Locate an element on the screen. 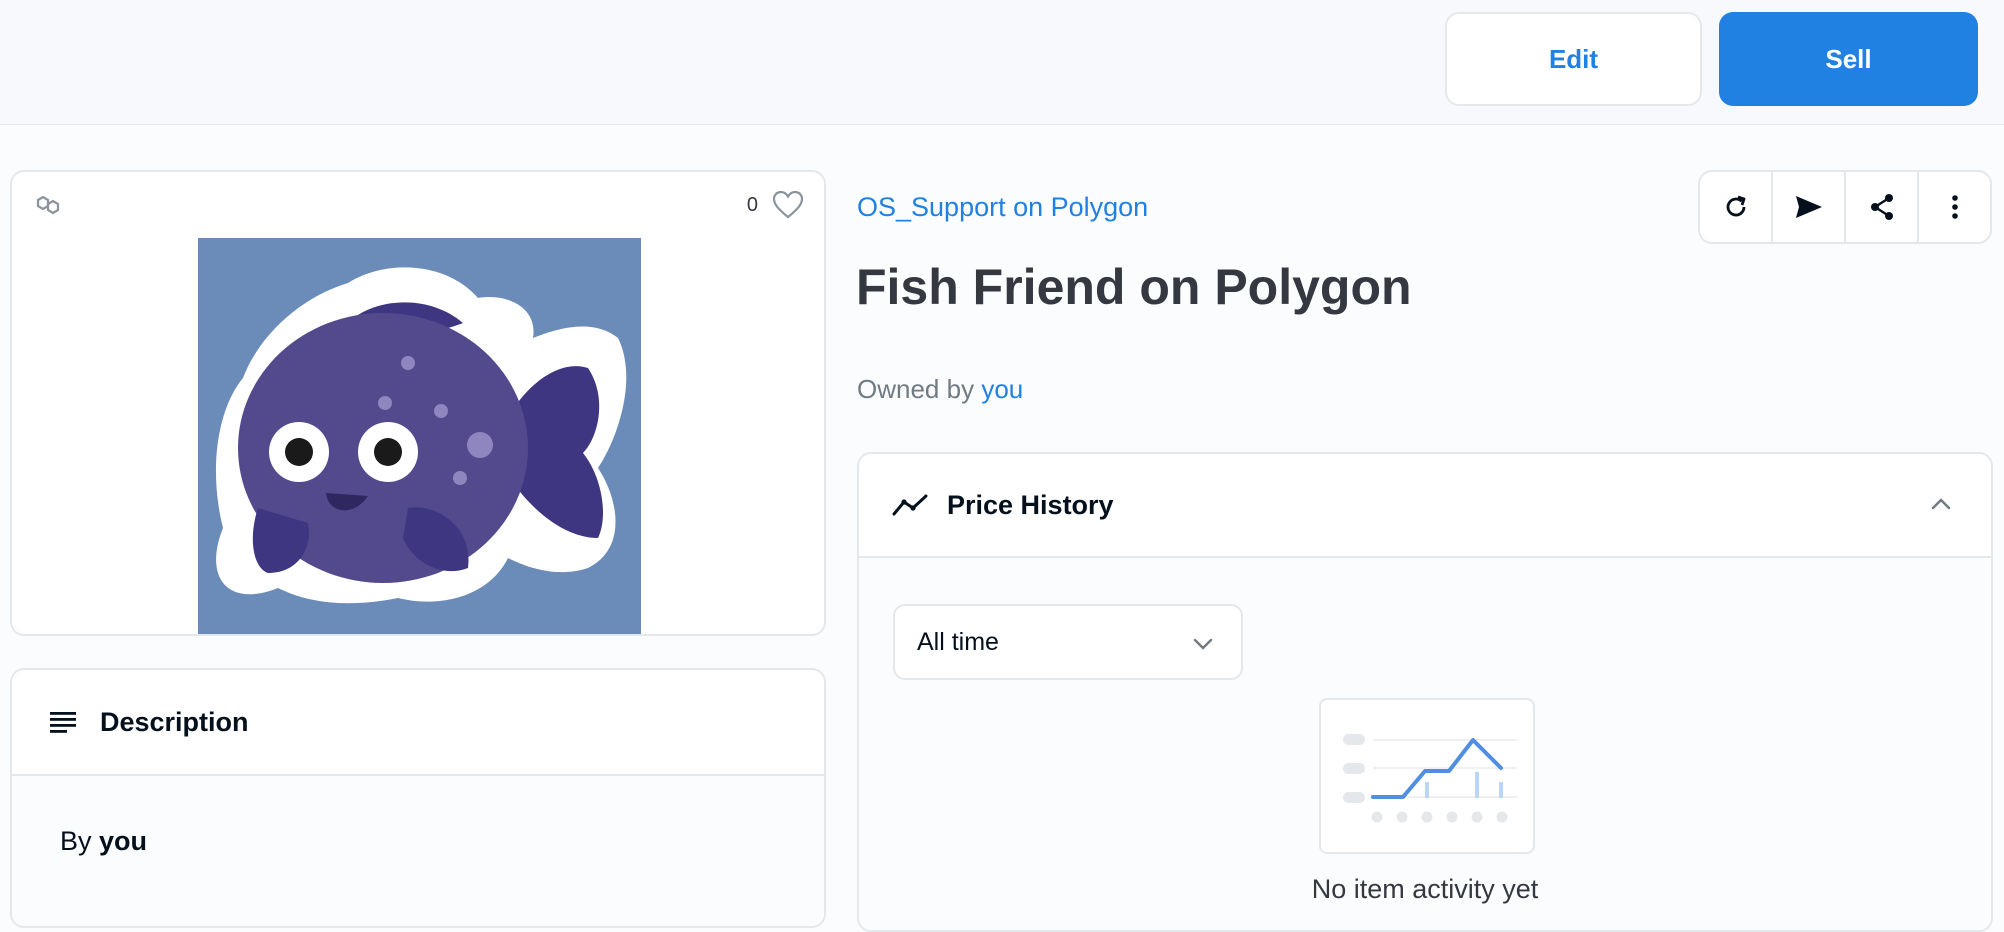 The height and width of the screenshot is (932, 2004). more-icon is located at coordinates (1954, 207).